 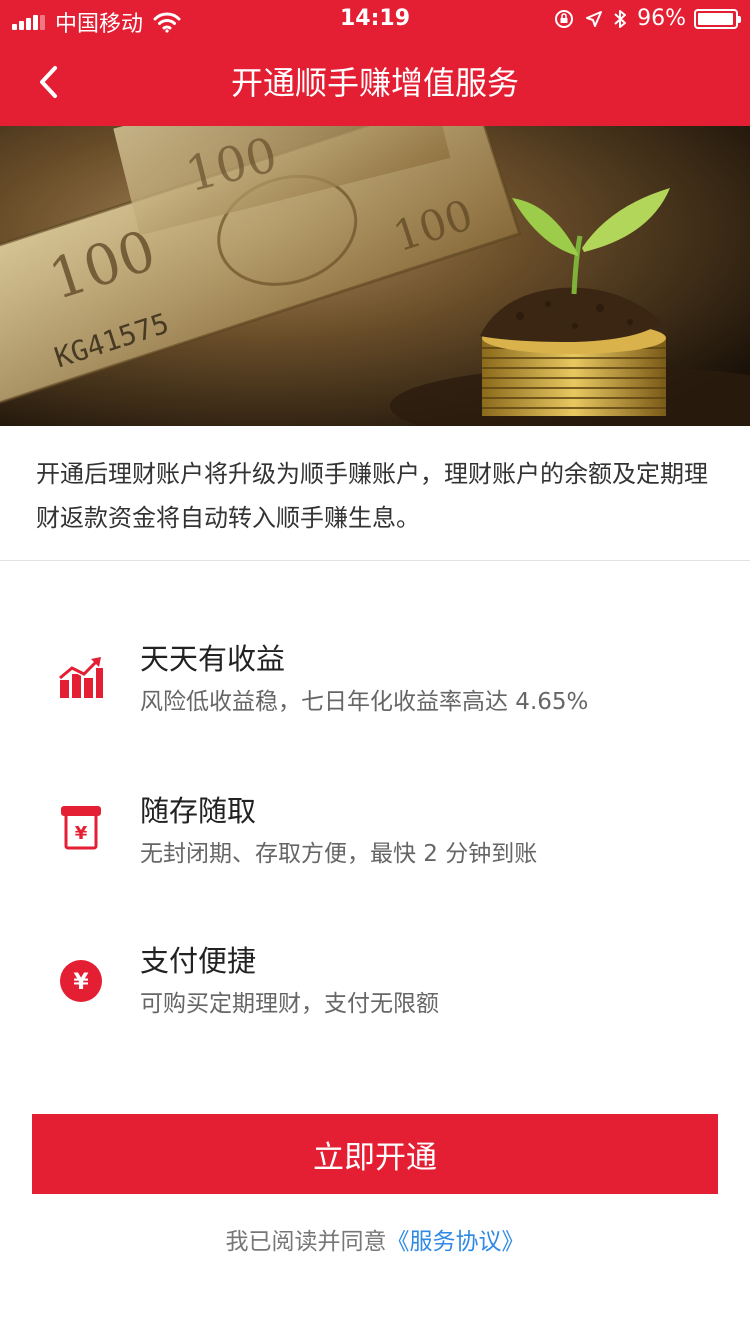 I want to click on feature-easy-payment: ¥ 支付便捷 可购买定期理财，支付无限额, so click(x=375, y=993).